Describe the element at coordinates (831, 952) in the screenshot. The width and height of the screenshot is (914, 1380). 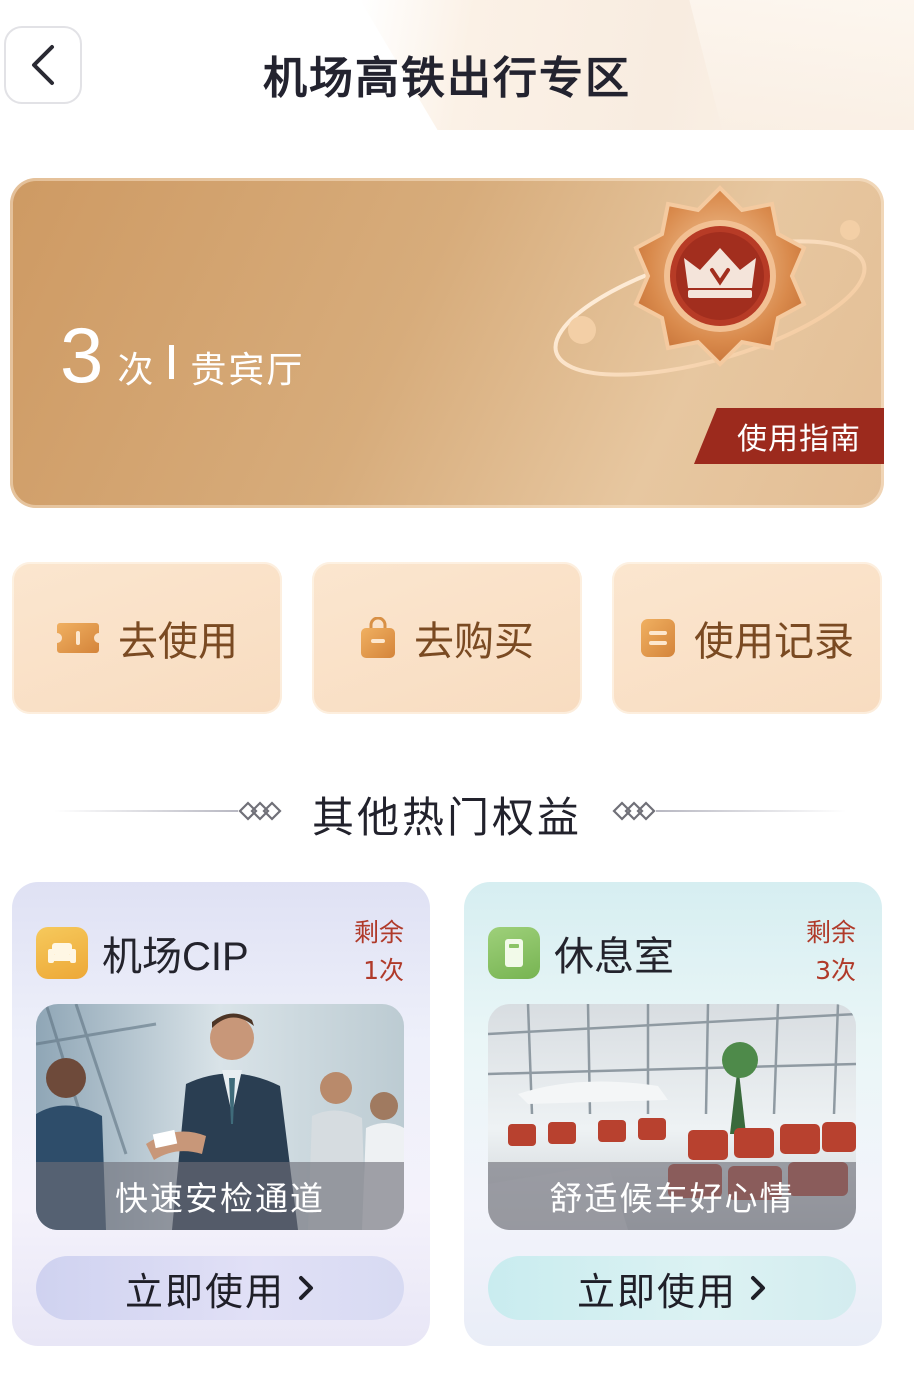
I see `remaining-count: 剩余 3次` at that location.